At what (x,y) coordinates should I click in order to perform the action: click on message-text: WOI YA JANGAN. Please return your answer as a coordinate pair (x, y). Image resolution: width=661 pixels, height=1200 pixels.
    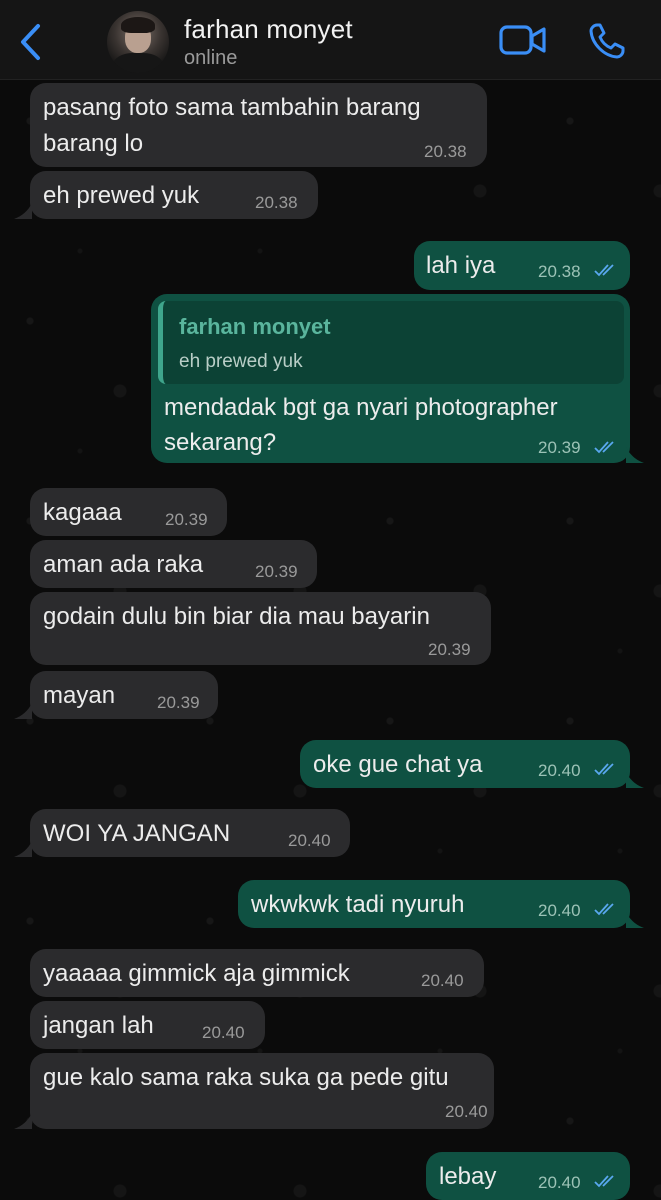
    Looking at the image, I should click on (137, 833).